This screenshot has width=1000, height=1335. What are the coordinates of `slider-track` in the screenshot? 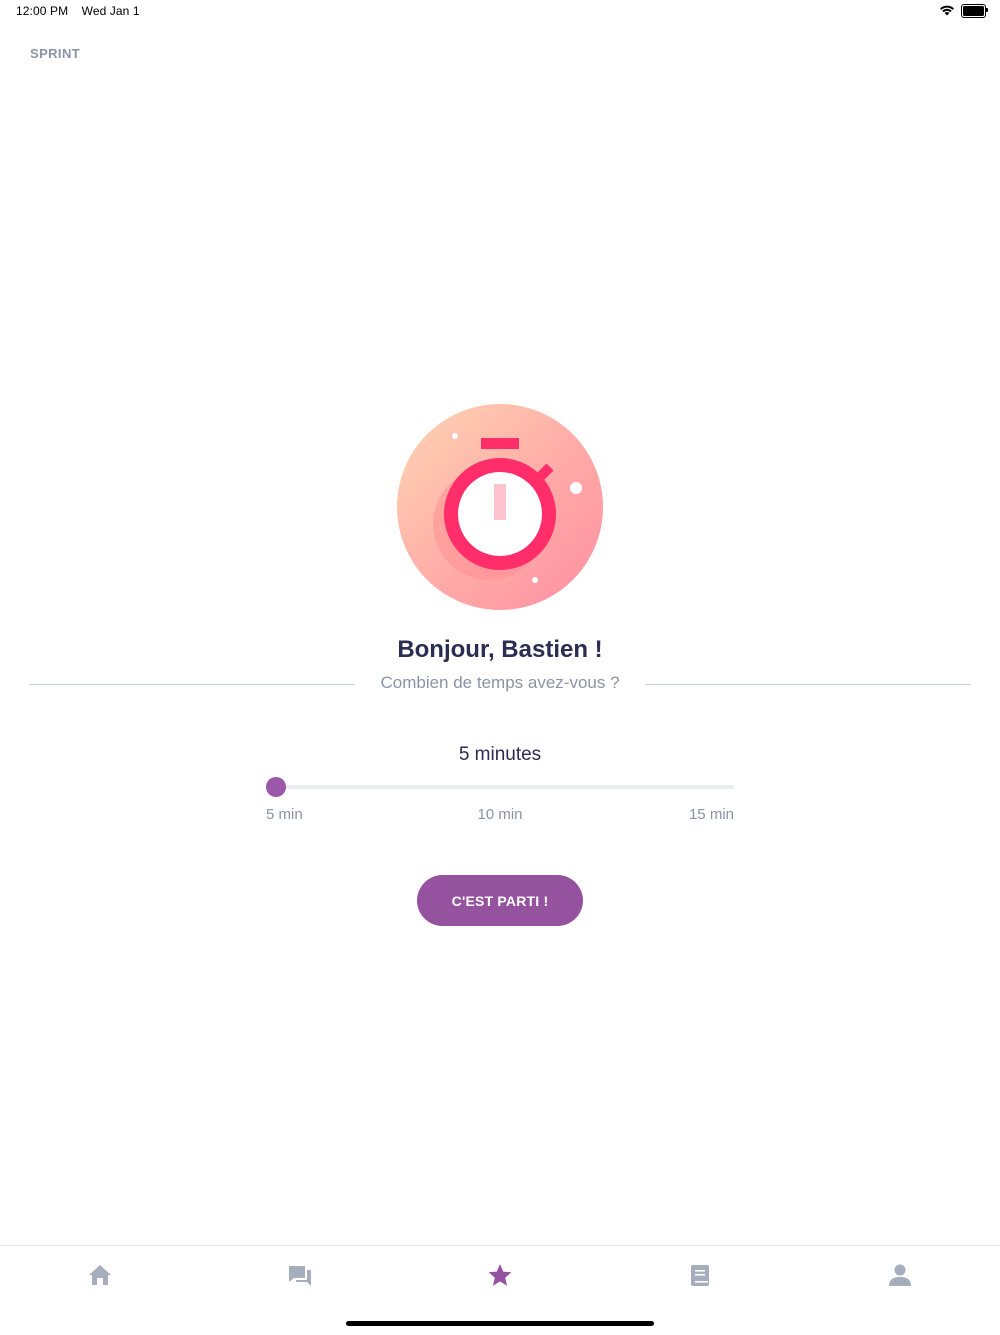 It's located at (500, 787).